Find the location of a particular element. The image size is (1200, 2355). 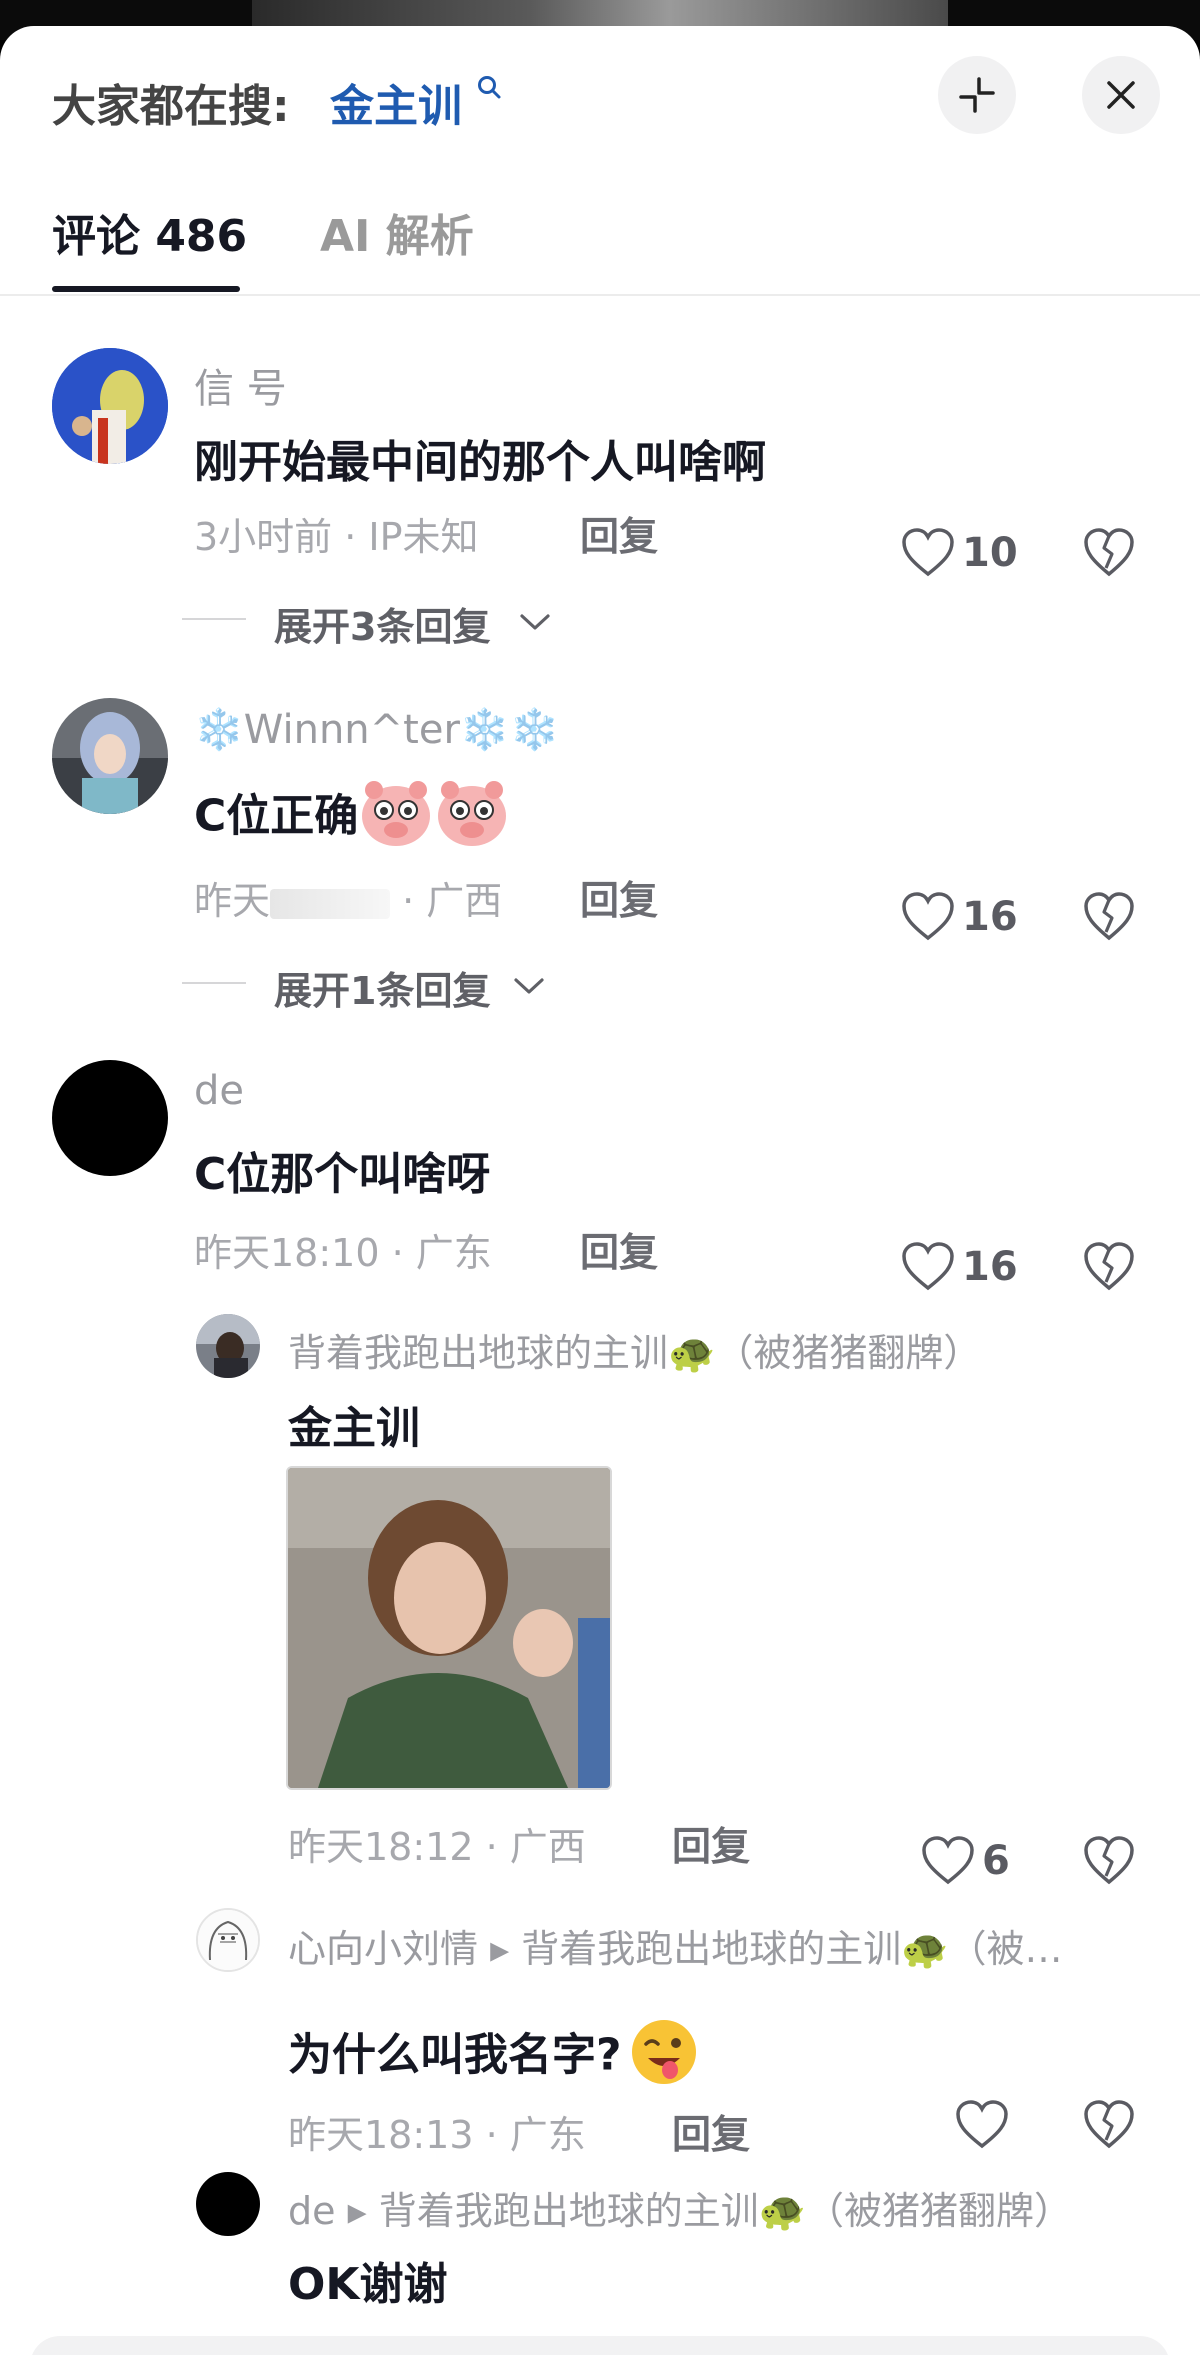

tab-ai-analysis: AI 解析 is located at coordinates (397, 232).